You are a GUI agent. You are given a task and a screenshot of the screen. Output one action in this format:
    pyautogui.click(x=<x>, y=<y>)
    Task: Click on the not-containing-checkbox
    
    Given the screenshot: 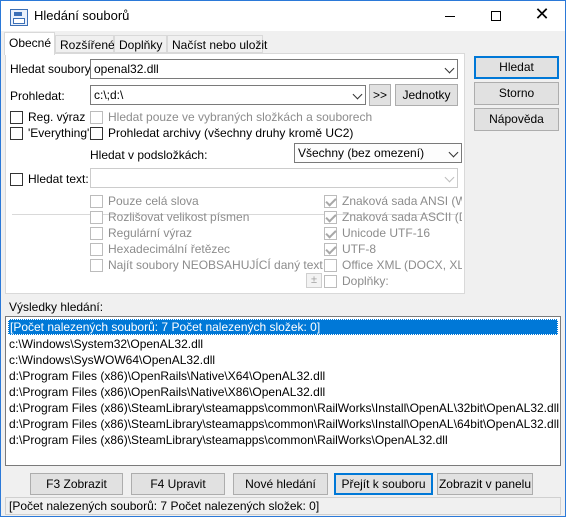 What is the action you would take?
    pyautogui.click(x=96, y=265)
    